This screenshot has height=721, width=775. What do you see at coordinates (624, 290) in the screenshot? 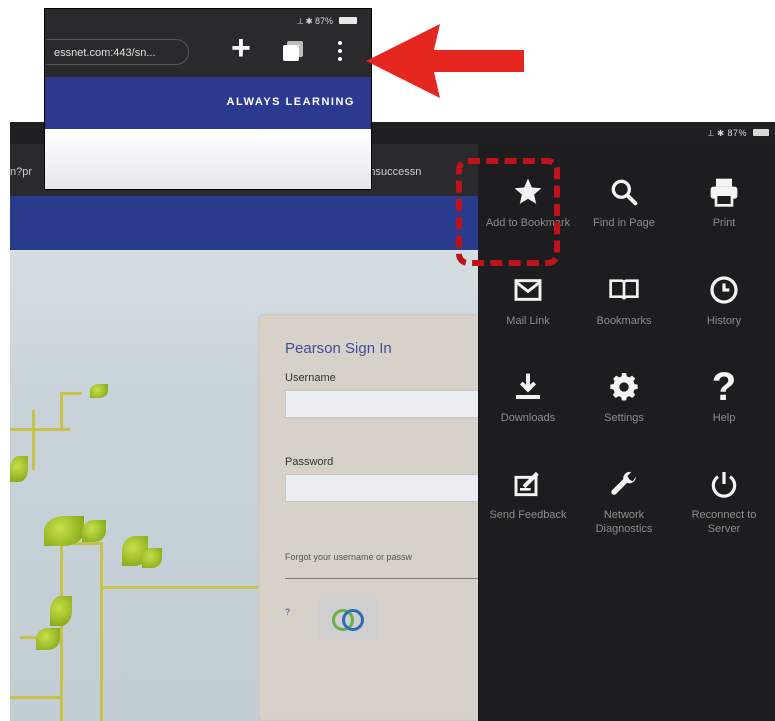
I see `book-icon` at bounding box center [624, 290].